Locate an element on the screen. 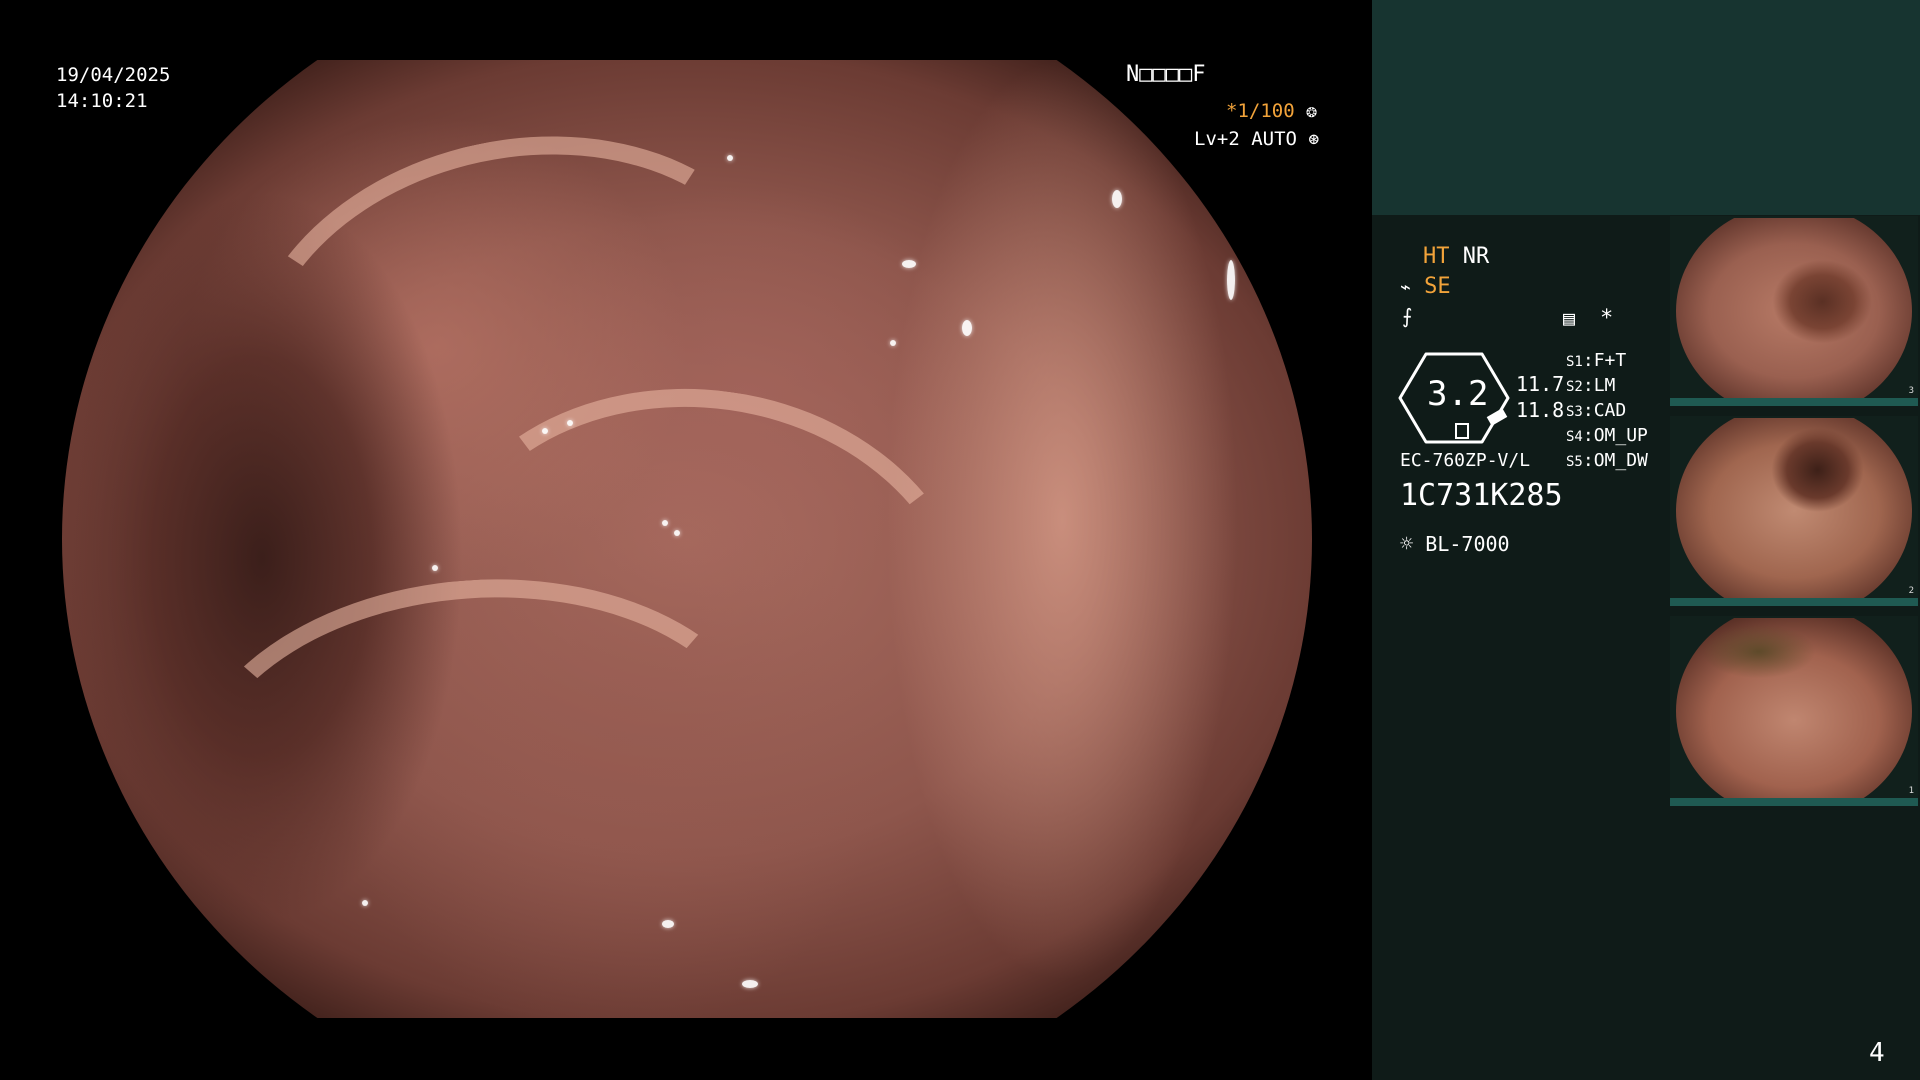 The width and height of the screenshot is (1920, 1080). switch-value: LM is located at coordinates (1604, 385).